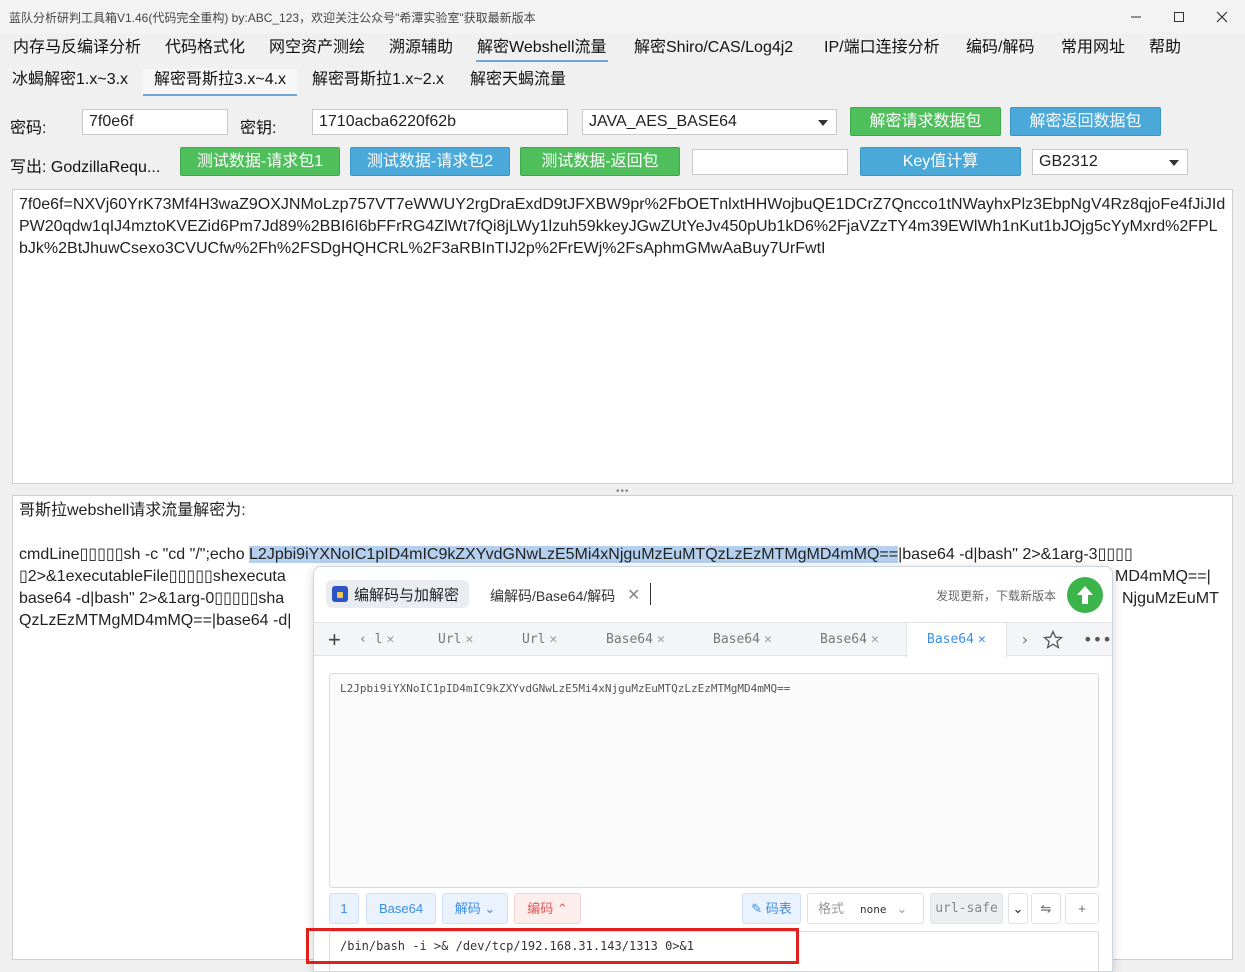 The image size is (1245, 972). Describe the element at coordinates (713, 50) in the screenshot. I see `menu-shiro: 解密Shiro/CAS/Log4j2` at that location.